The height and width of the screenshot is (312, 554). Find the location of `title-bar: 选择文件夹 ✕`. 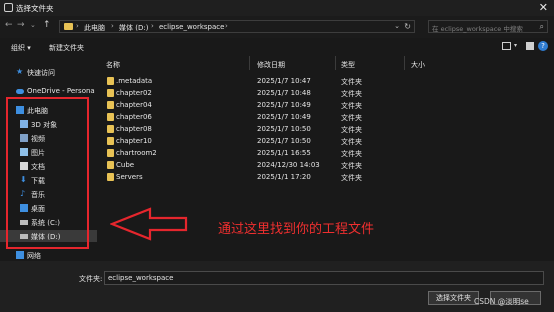

title-bar: 选择文件夹 ✕ is located at coordinates (277, 8).